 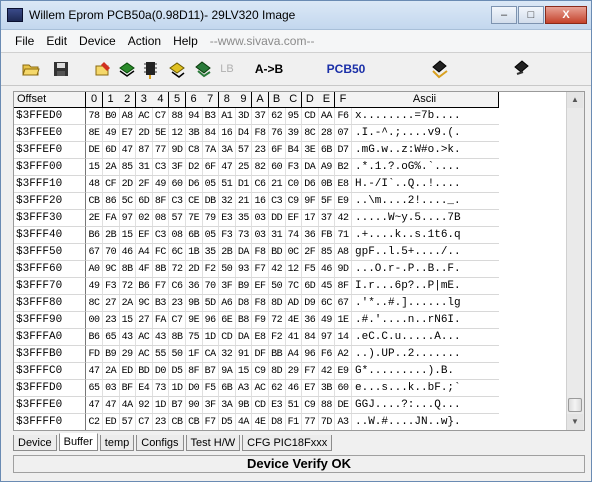 I want to click on hex-byte-cell: 4F, so click(x=144, y=269).